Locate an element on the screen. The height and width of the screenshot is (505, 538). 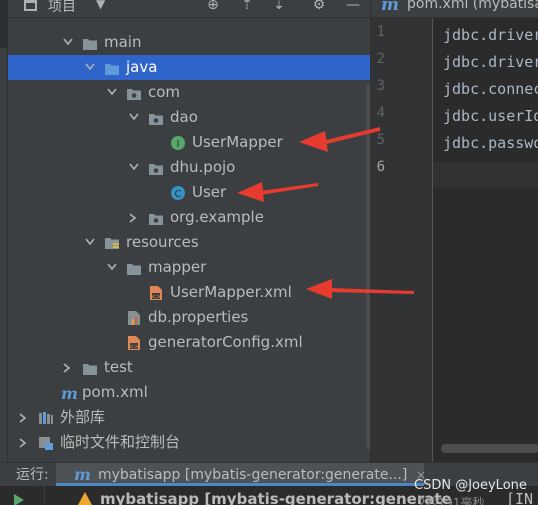
line-number: 5 is located at coordinates (380, 140).